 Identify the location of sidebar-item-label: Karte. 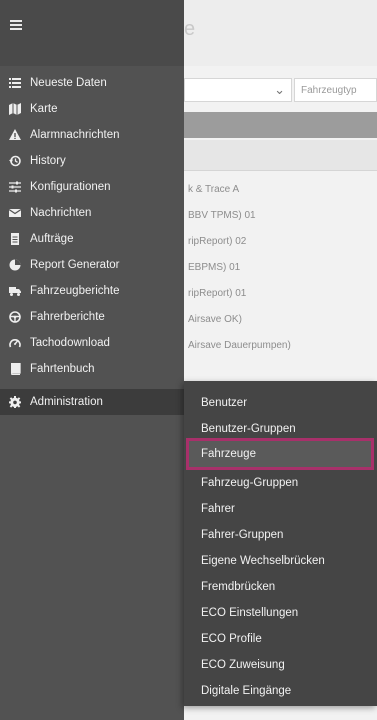
(44, 109).